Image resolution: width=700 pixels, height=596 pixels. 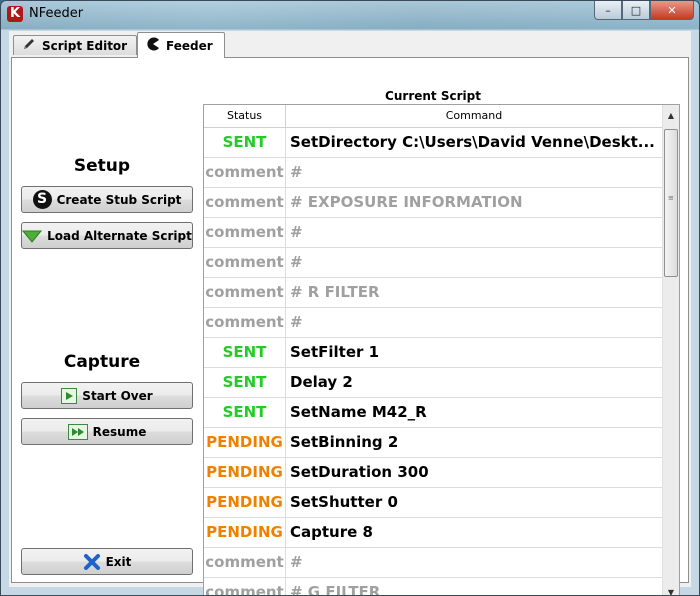 I want to click on capture-heading: Capture, so click(x=102, y=362).